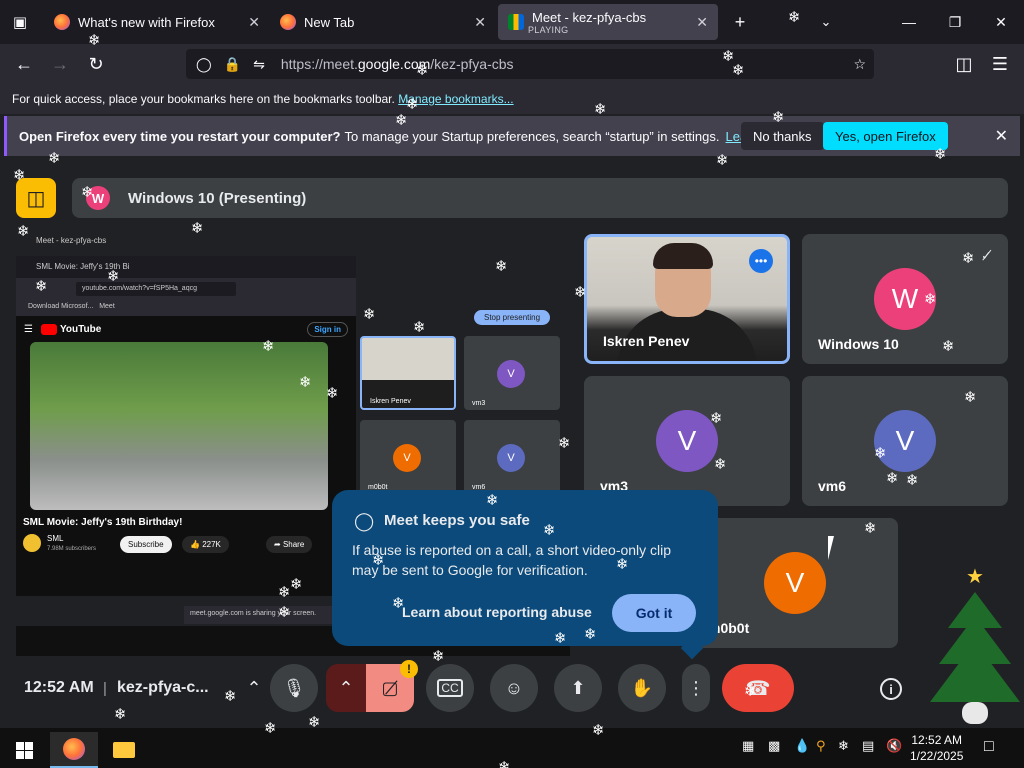 This screenshot has width=1024, height=768. I want to click on tray-drop-icon: 💧, so click(802, 746).